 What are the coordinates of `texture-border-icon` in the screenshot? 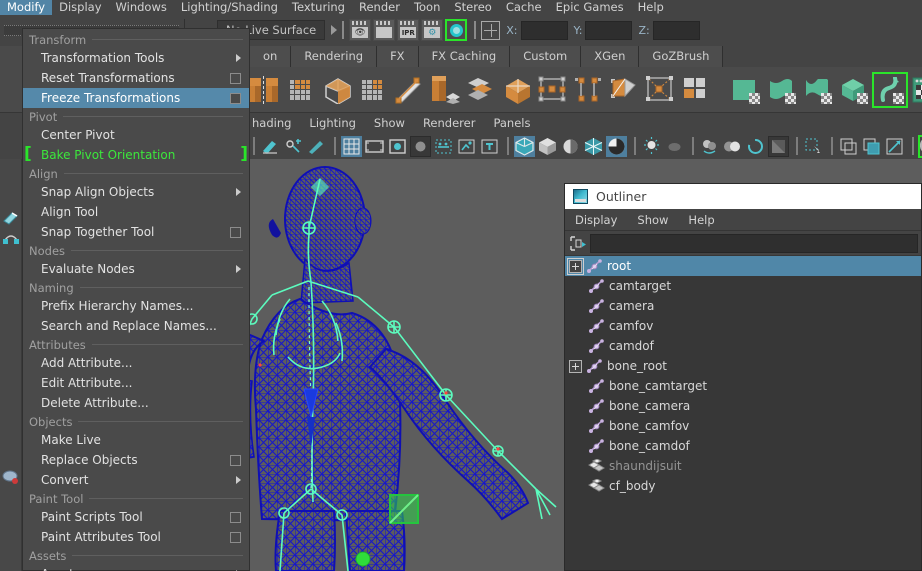 It's located at (489, 146).